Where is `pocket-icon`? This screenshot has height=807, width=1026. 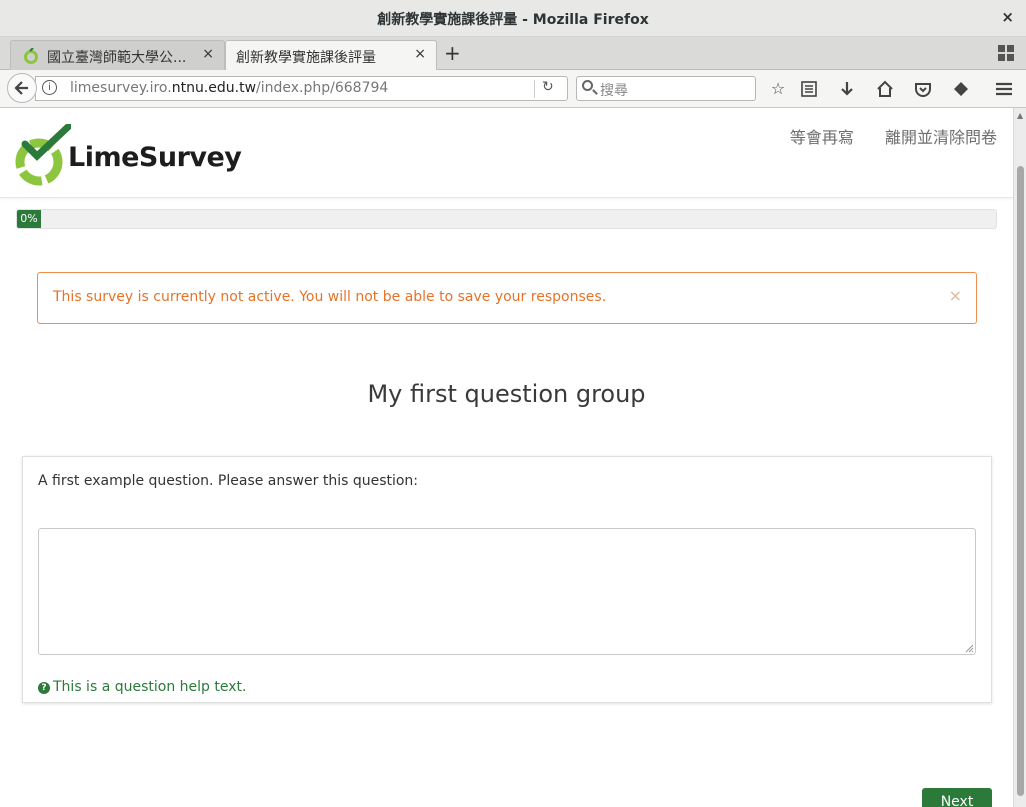
pocket-icon is located at coordinates (923, 89).